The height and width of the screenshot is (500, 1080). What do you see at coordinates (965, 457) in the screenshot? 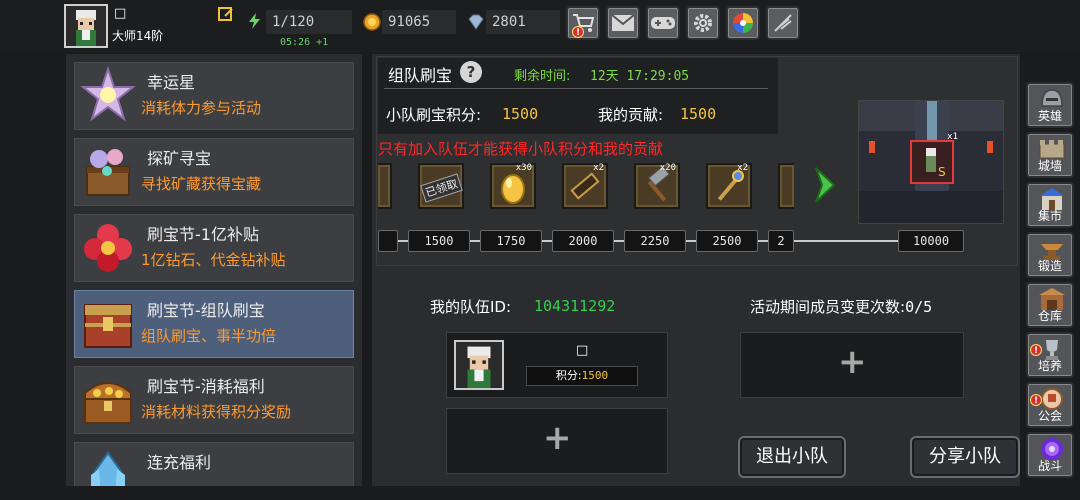
I see `share-team-button: 分享小队` at bounding box center [965, 457].